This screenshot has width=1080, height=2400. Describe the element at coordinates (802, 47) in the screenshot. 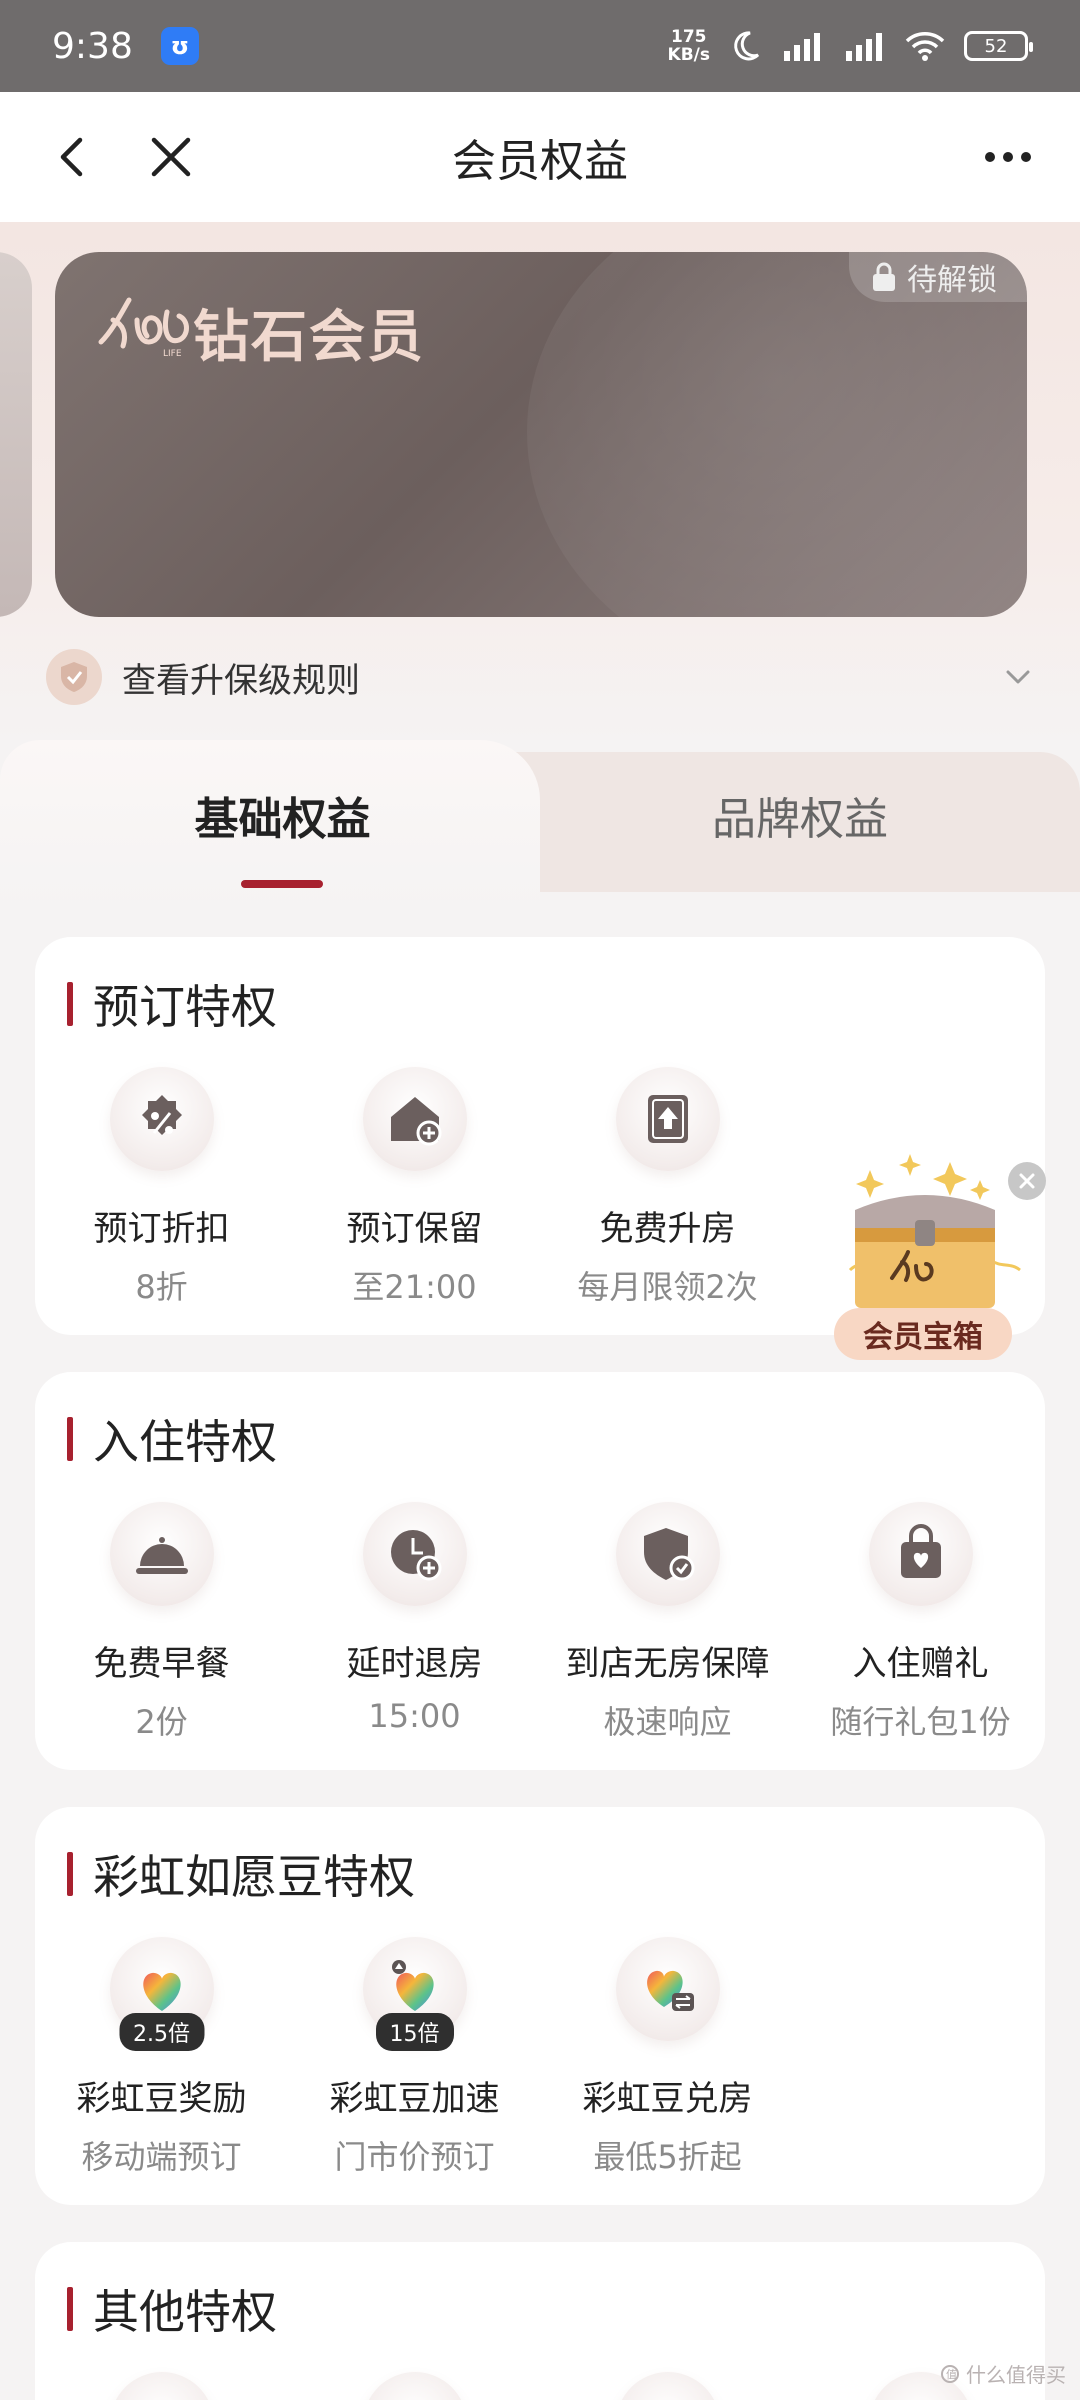

I see `signal-icon` at that location.